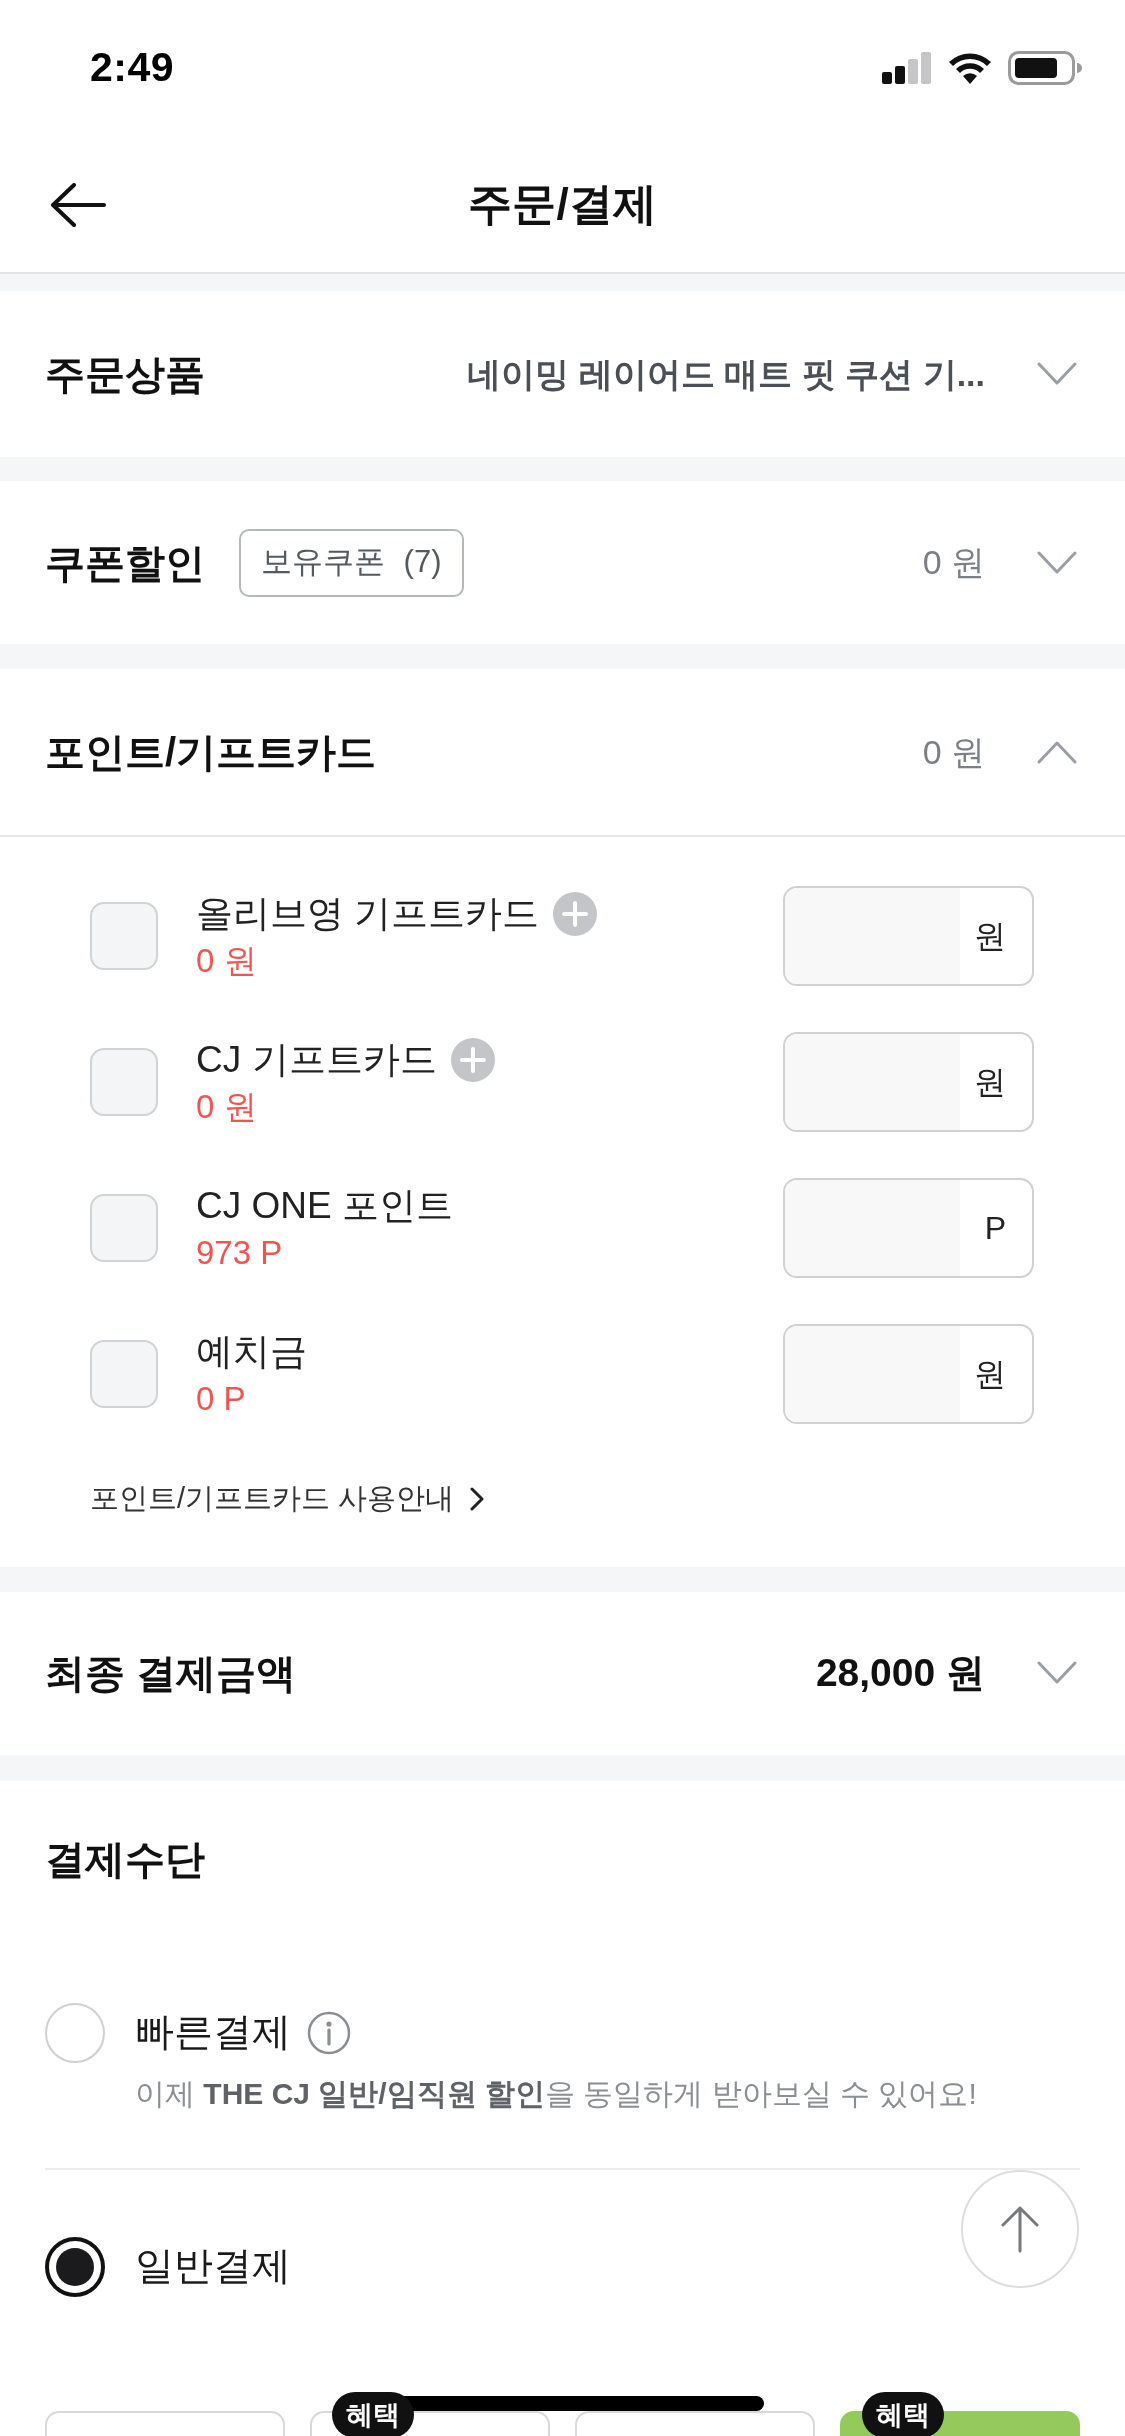 Image resolution: width=1125 pixels, height=2436 pixels. What do you see at coordinates (125, 563) in the screenshot?
I see `section-title: 쿠폰할인` at bounding box center [125, 563].